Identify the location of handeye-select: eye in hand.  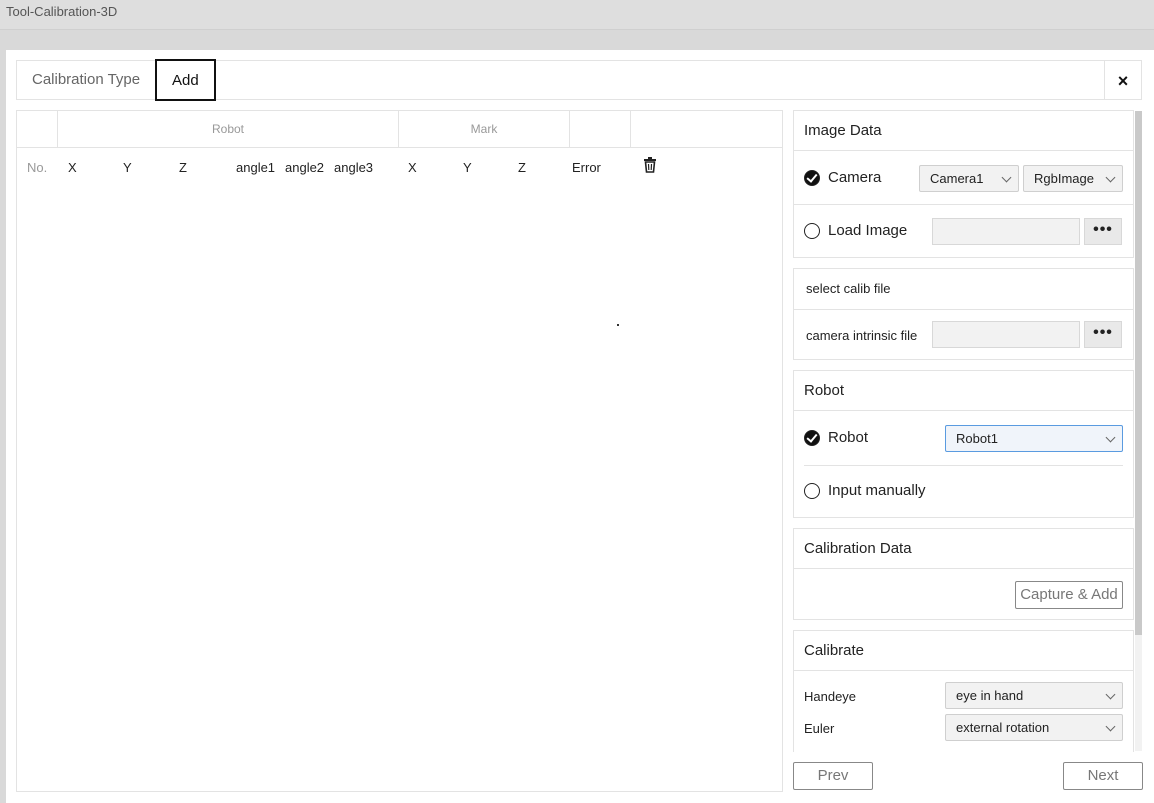
(1034, 695).